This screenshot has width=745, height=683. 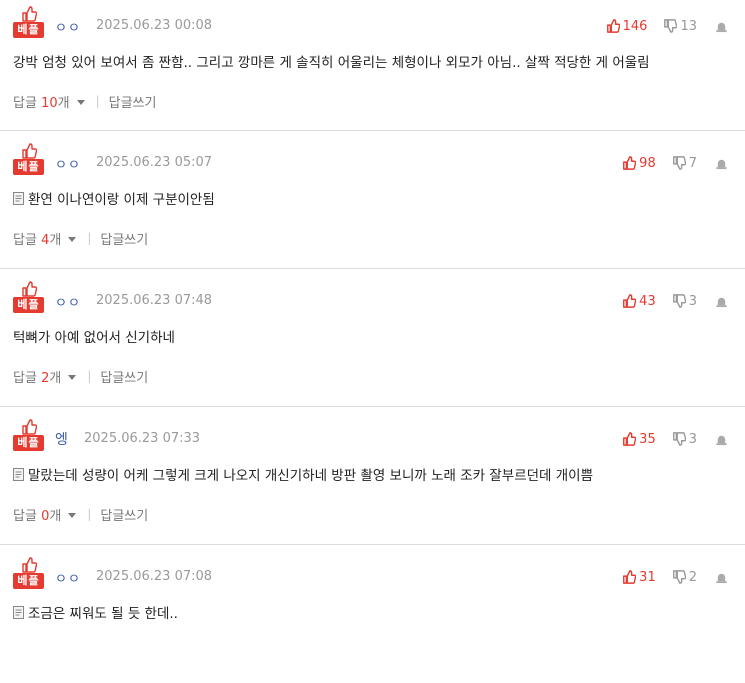 I want to click on comment-footer: 답글 0개 | 답글쓰기, so click(x=375, y=514).